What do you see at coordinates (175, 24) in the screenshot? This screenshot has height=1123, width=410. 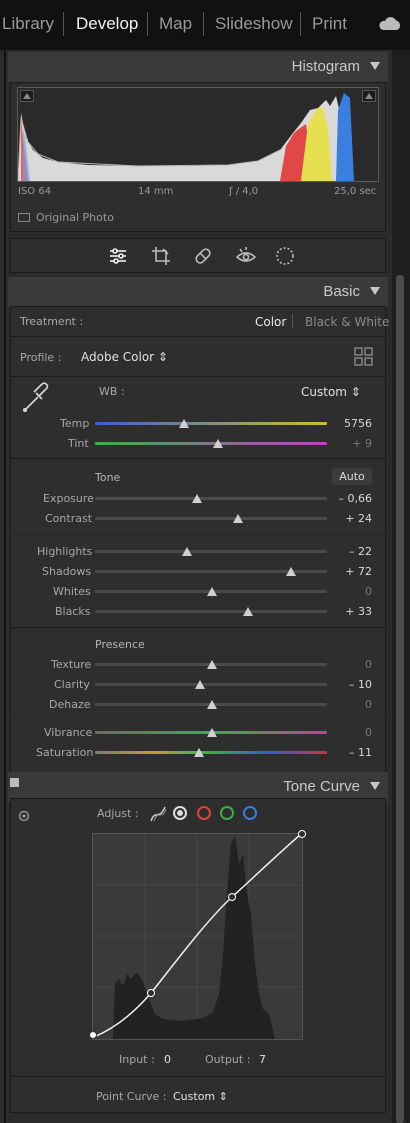 I see `module-map: Map` at bounding box center [175, 24].